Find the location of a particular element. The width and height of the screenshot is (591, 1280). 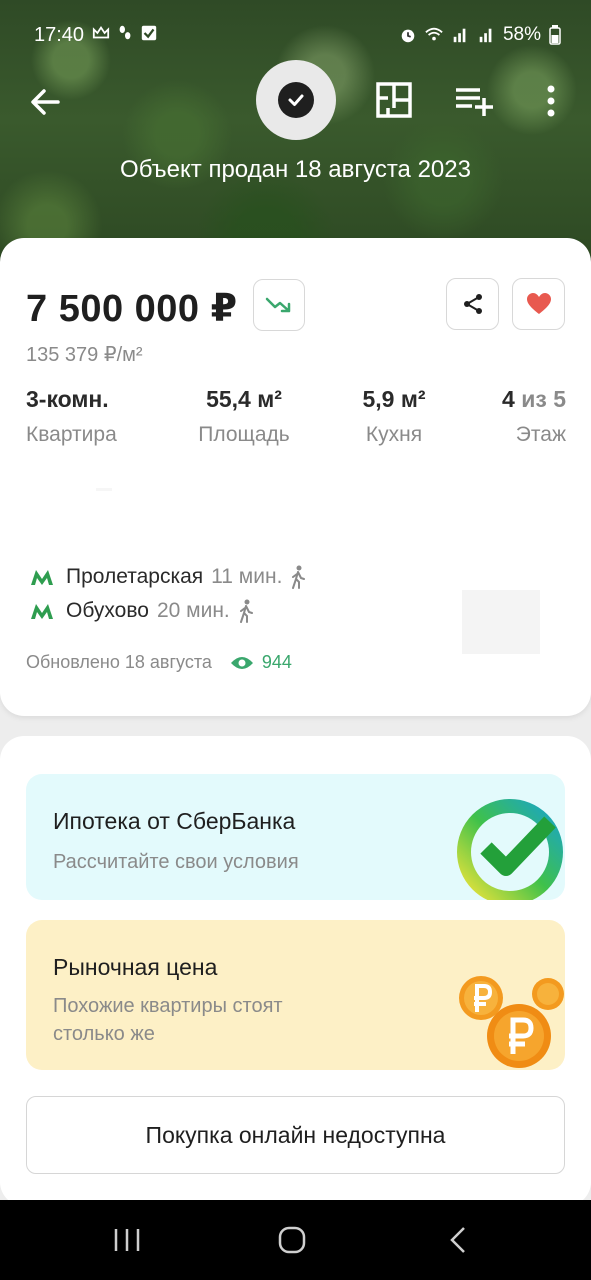

battery-icon is located at coordinates (555, 35).